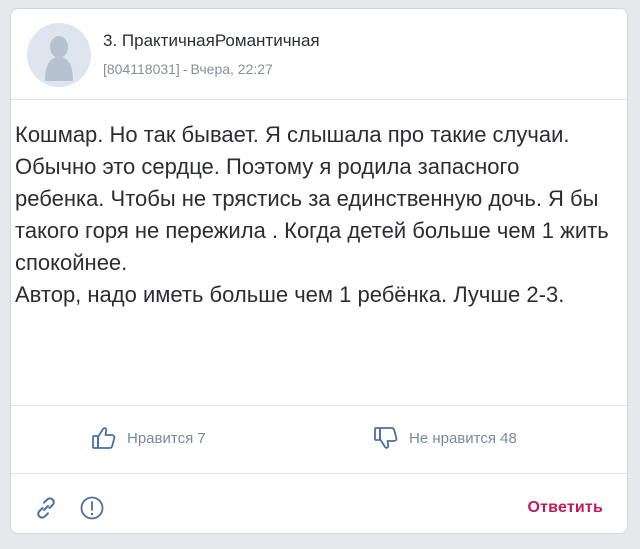  I want to click on comment-footer: Ответить, so click(319, 504).